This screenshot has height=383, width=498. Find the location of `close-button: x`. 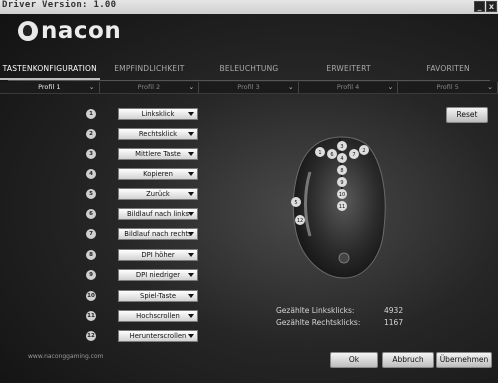

close-button: x is located at coordinates (491, 6).